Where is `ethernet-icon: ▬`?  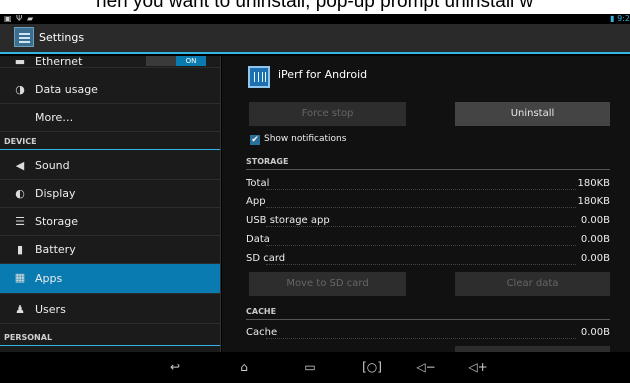 ethernet-icon: ▬ is located at coordinates (20, 62).